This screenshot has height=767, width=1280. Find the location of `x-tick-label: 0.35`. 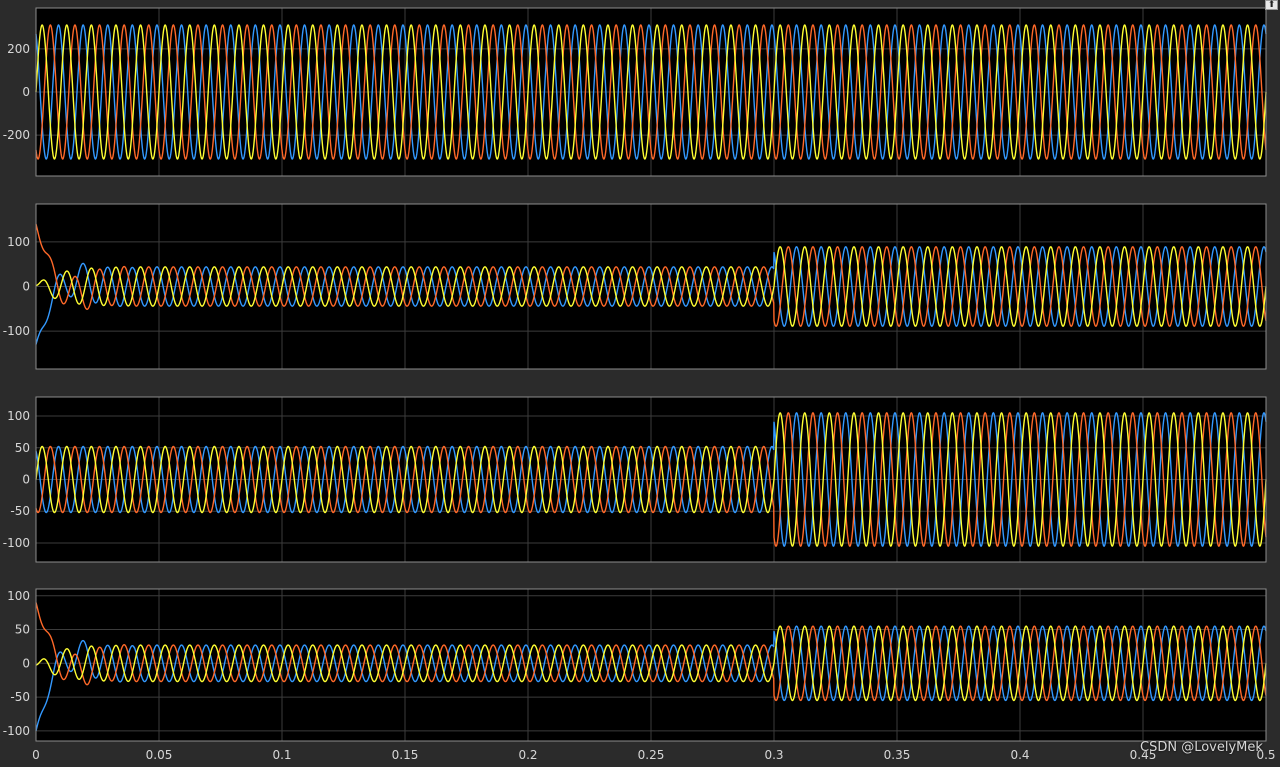

x-tick-label: 0.35 is located at coordinates (897, 755).